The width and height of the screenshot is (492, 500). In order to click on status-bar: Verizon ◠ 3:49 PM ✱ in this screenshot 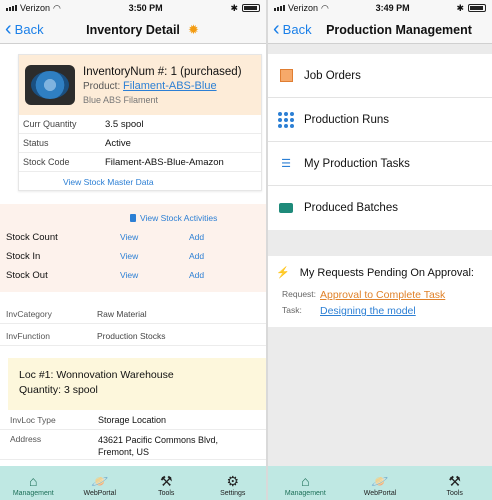, I will do `click(380, 8)`.